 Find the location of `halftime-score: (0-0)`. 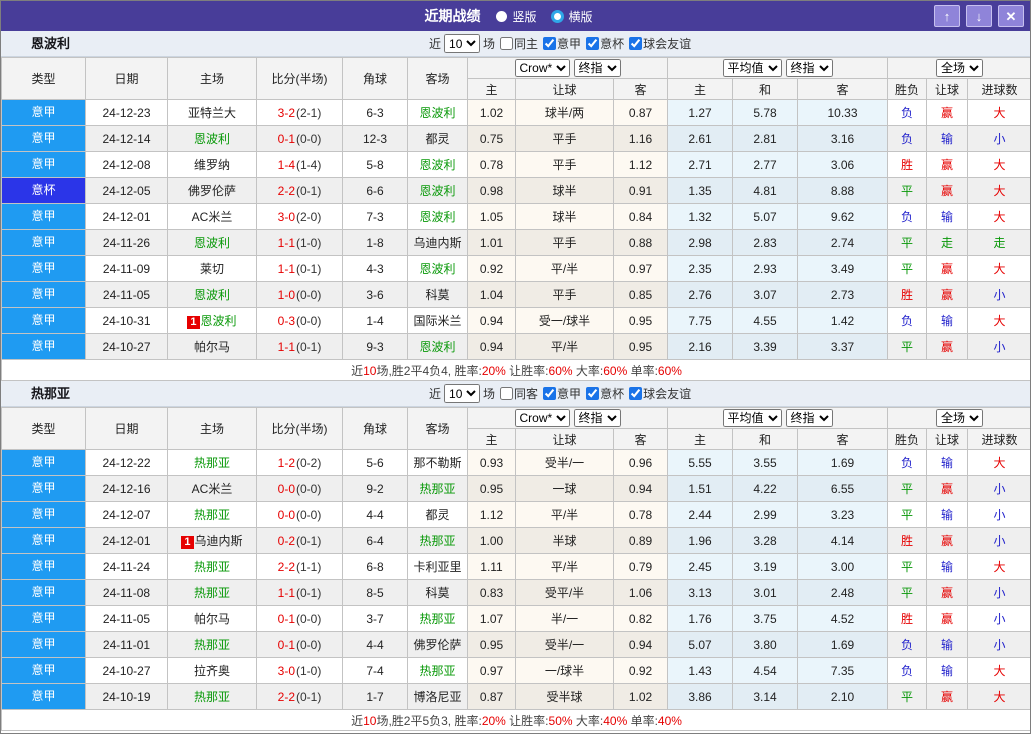

halftime-score: (0-0) is located at coordinates (309, 488).